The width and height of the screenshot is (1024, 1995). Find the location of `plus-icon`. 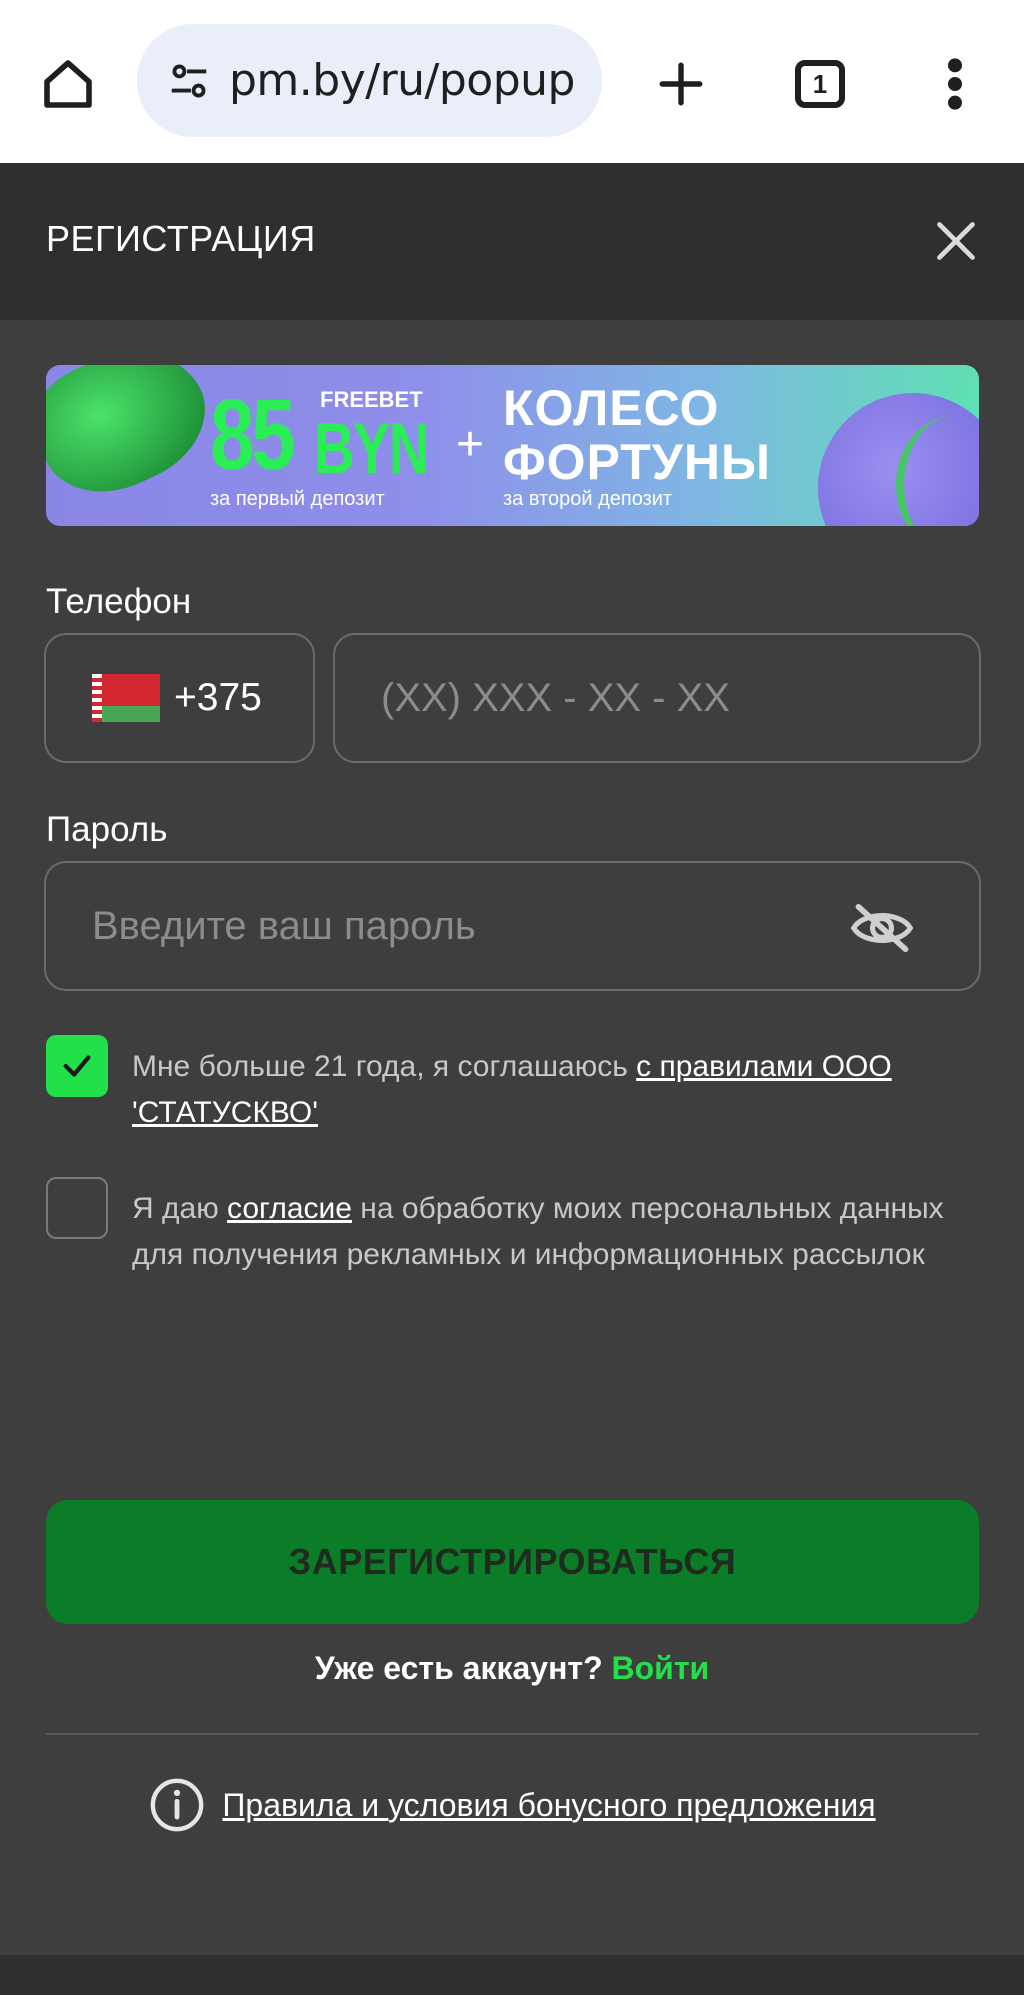

plus-icon is located at coordinates (681, 84).